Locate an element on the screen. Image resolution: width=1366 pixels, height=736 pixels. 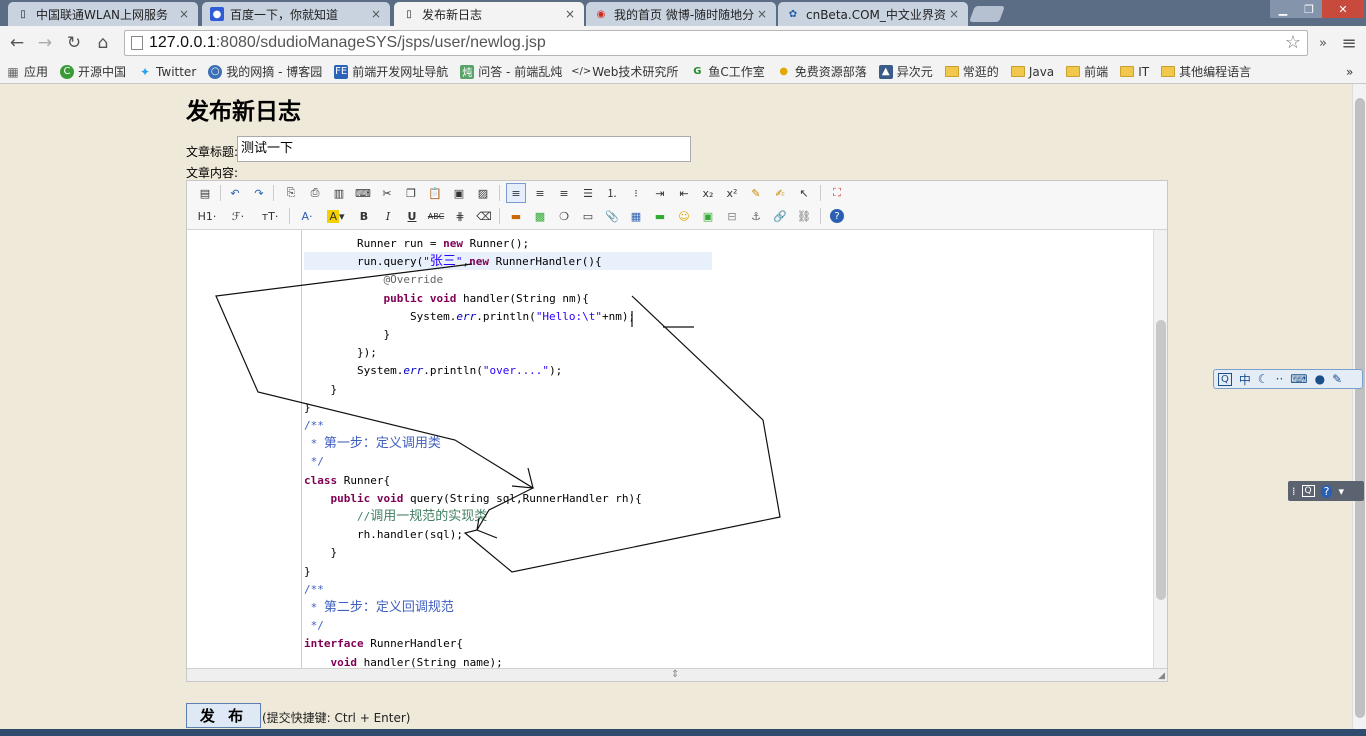
keyboard-icon: ⌨ is located at coordinates (1298, 379).